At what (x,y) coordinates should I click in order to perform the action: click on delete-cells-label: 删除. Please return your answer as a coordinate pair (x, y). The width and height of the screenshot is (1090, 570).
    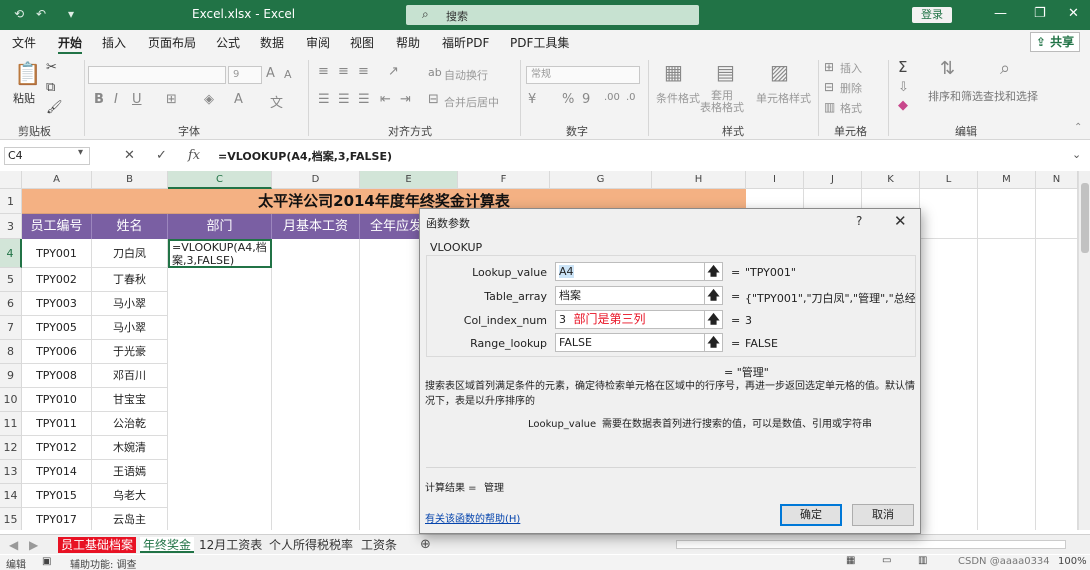
    Looking at the image, I should click on (851, 88).